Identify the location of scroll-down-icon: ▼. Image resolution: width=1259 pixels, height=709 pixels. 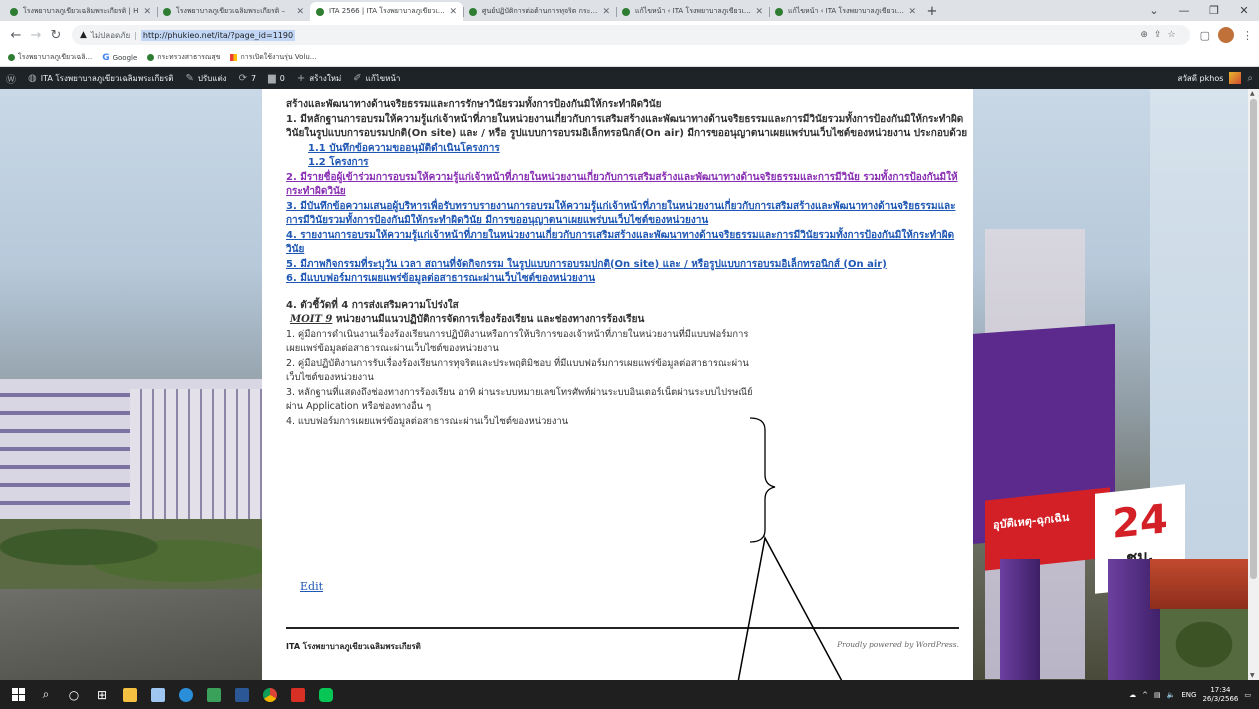
(1252, 675).